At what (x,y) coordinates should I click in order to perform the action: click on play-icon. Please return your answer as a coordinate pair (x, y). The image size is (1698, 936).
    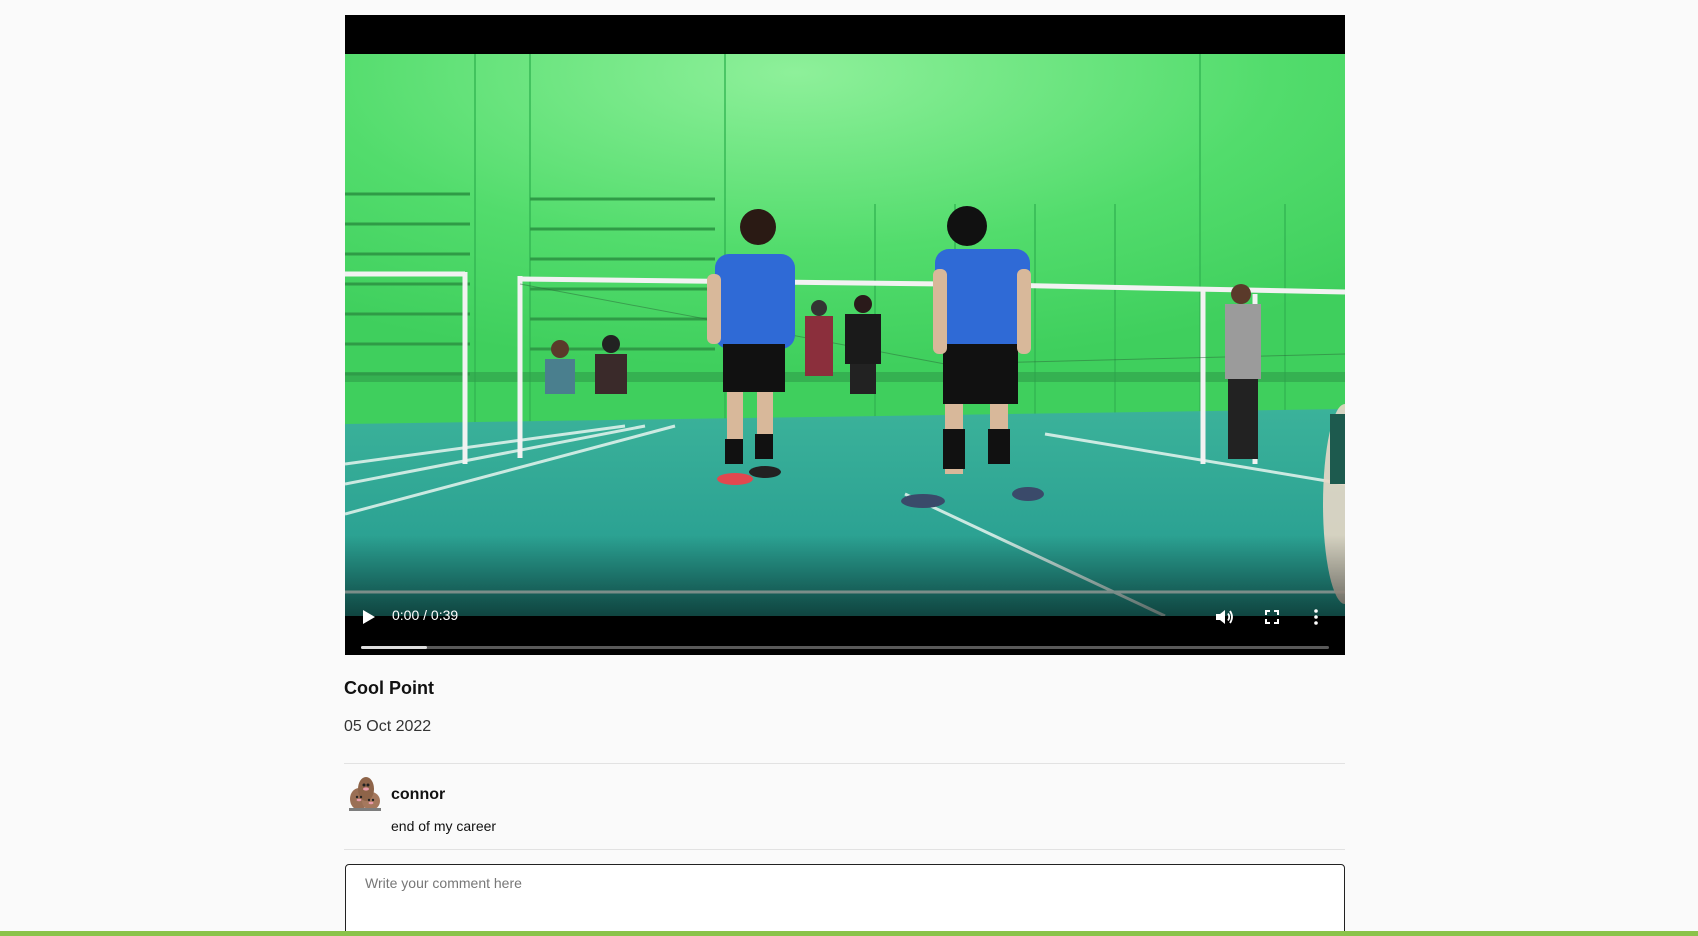
    Looking at the image, I should click on (369, 617).